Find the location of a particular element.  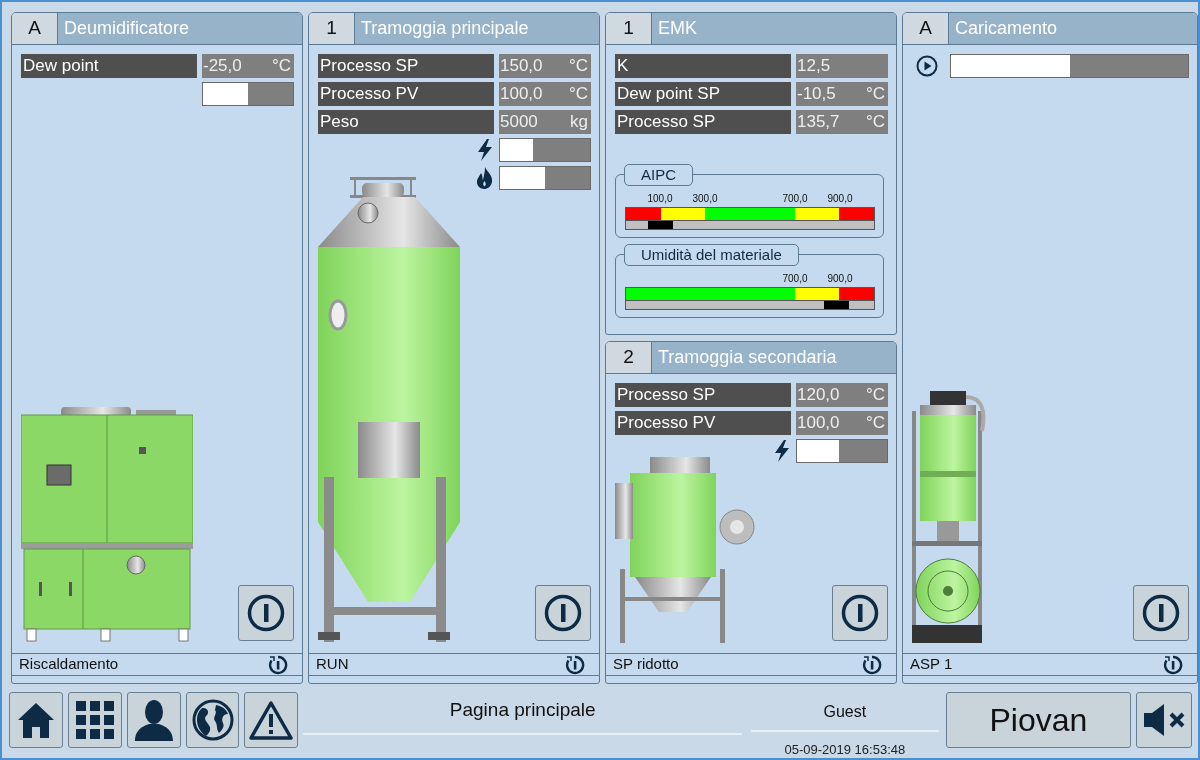

user-icon is located at coordinates (153, 720).